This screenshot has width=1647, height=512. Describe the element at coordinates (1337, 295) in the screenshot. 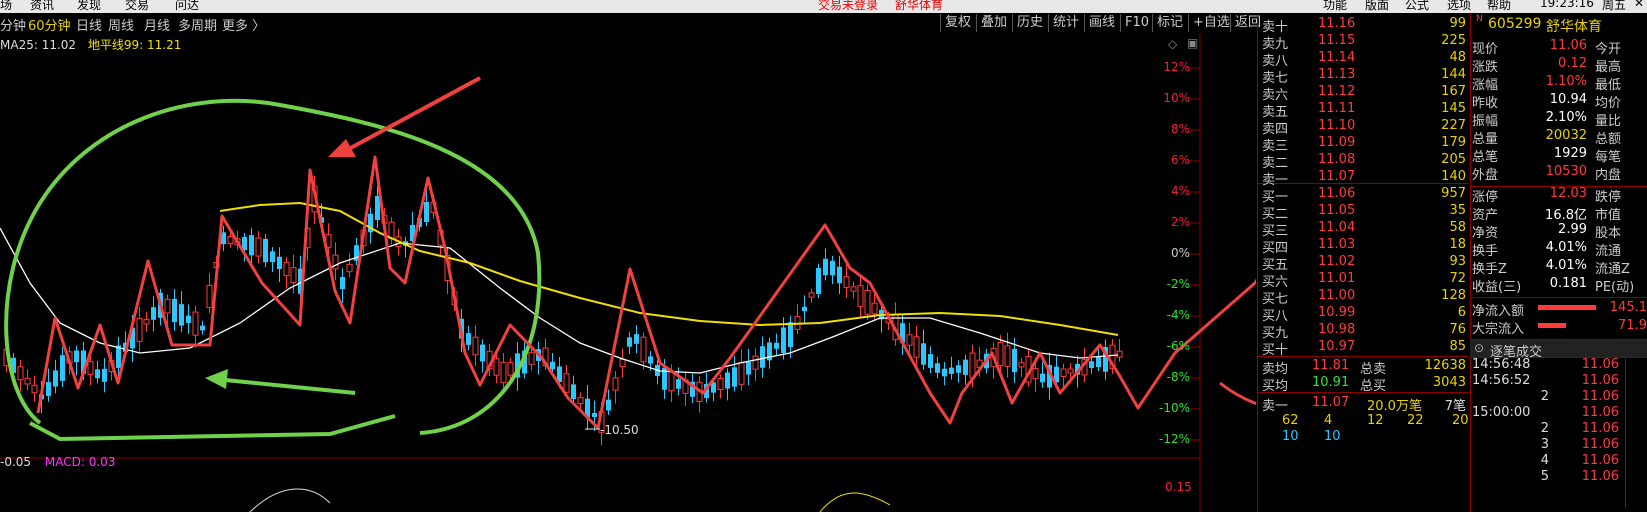

I see `level-price: 11.00` at that location.